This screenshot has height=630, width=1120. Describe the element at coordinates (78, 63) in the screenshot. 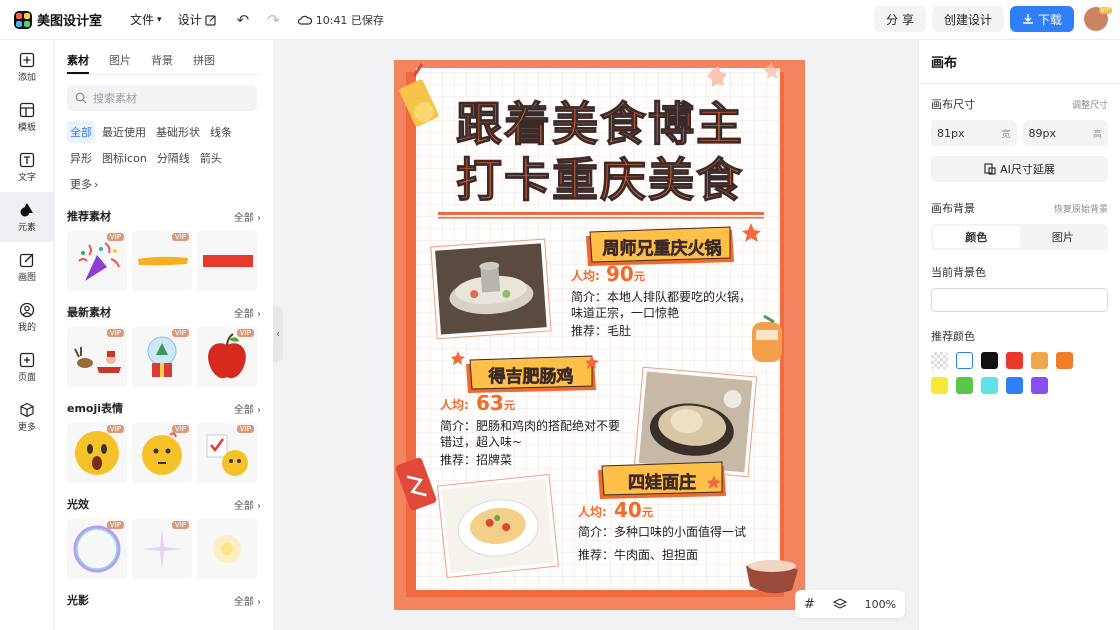

I see `tab-material: 素材` at that location.